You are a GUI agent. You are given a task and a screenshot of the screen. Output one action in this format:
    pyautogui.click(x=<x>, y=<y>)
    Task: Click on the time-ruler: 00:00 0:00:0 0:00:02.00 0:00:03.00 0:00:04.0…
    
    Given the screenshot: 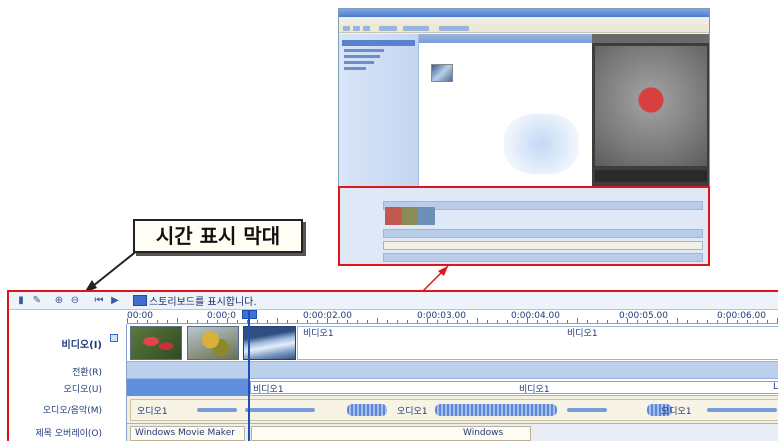 What is the action you would take?
    pyautogui.click(x=452, y=317)
    